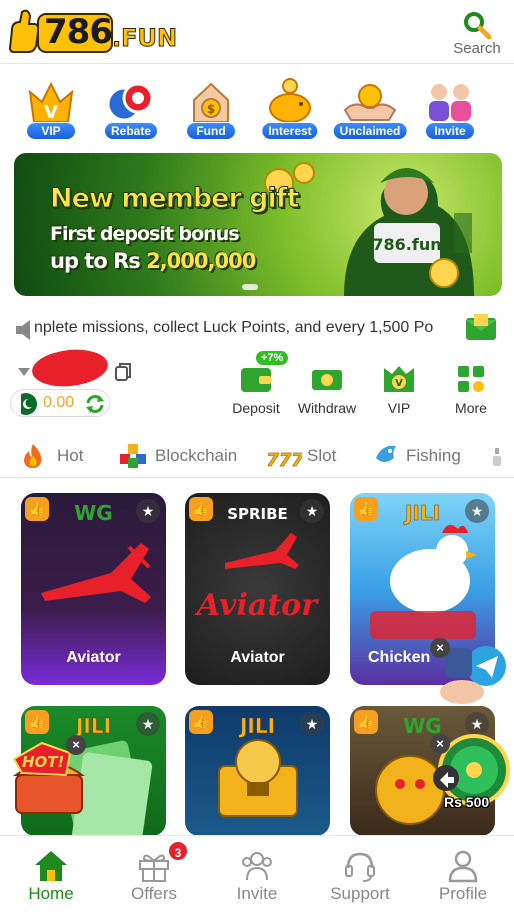  What do you see at coordinates (24, 372) in the screenshot?
I see `caret-down-icon` at bounding box center [24, 372].